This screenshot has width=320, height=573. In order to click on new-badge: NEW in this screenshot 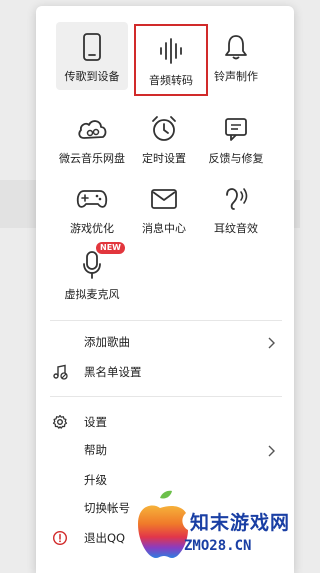, I will do `click(110, 248)`.